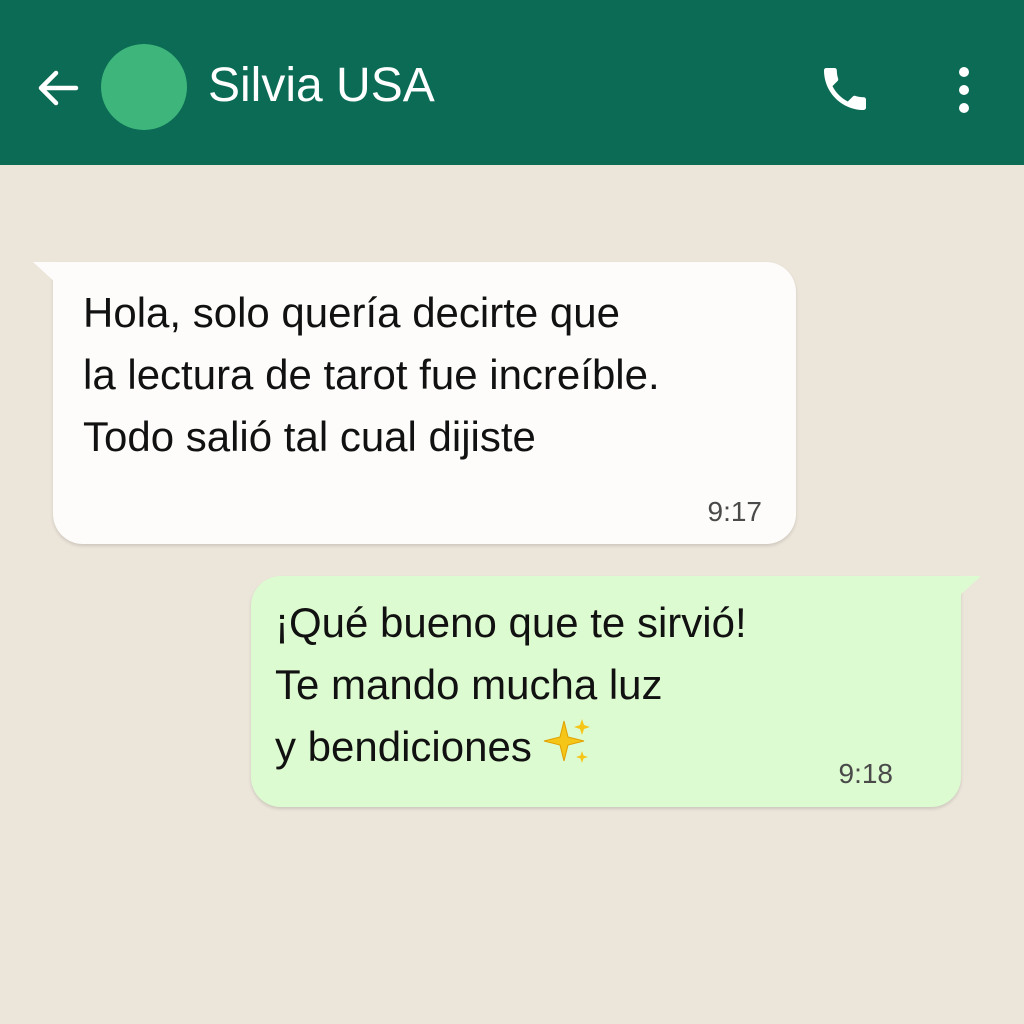  I want to click on message-time: 9:17, so click(735, 511).